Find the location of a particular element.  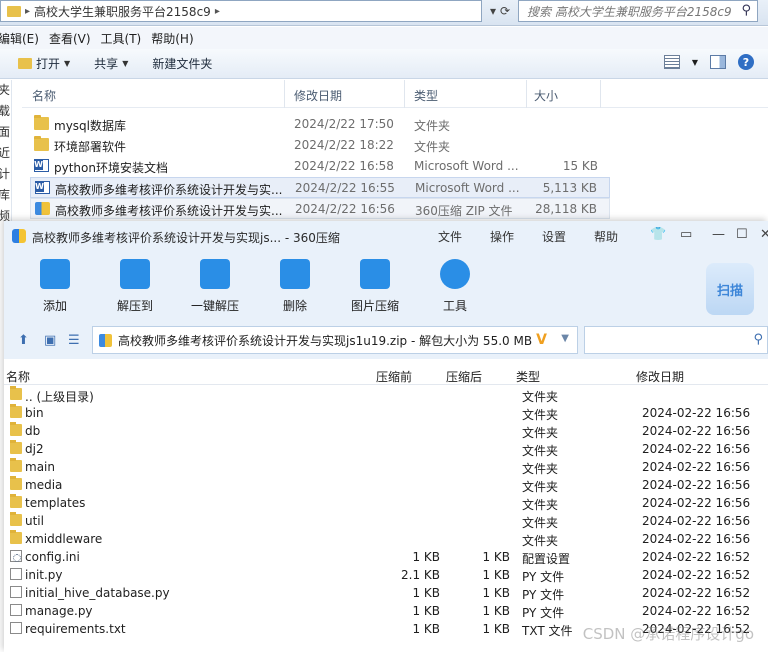

up-level-icon: ⬆ is located at coordinates (23, 340).